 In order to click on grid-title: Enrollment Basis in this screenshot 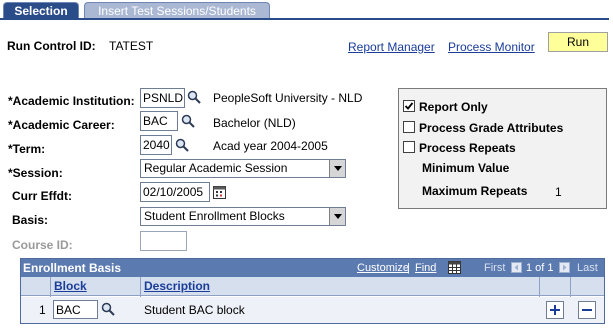, I will do `click(72, 268)`.